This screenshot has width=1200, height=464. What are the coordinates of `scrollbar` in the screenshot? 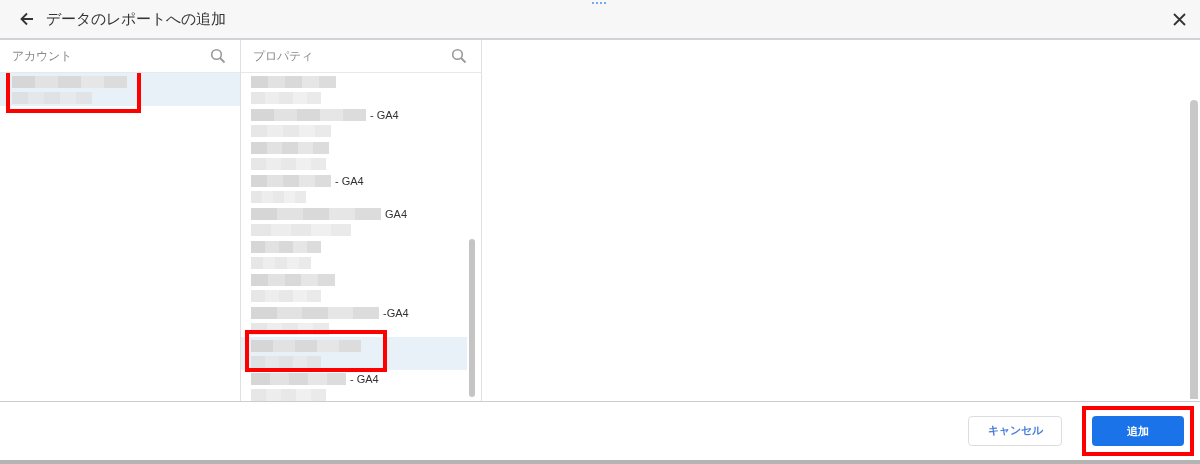 It's located at (1194, 249).